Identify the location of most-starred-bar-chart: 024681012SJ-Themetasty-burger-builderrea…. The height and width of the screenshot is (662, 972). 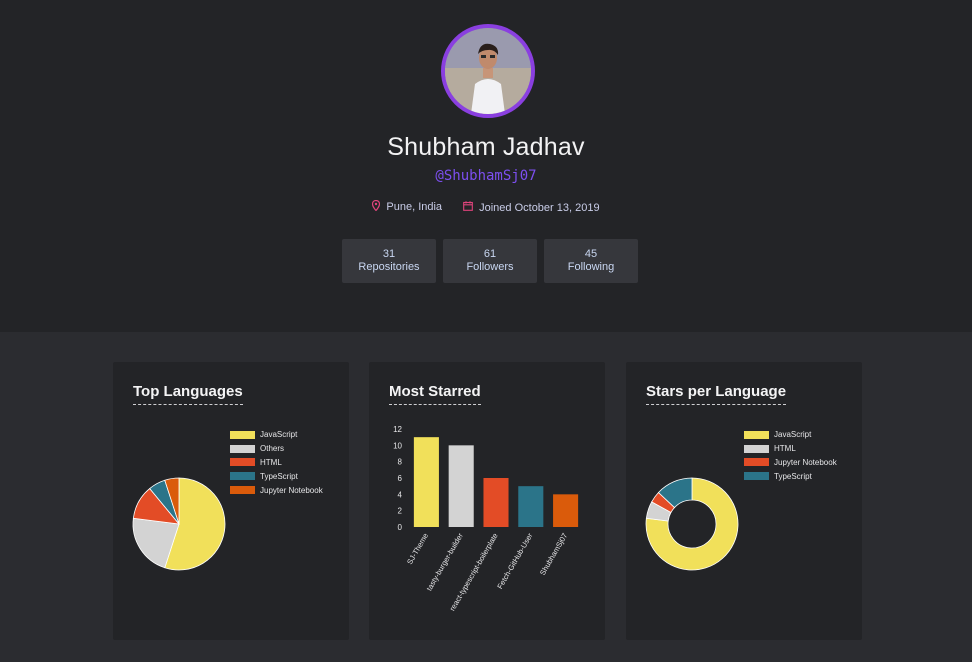
(486, 519).